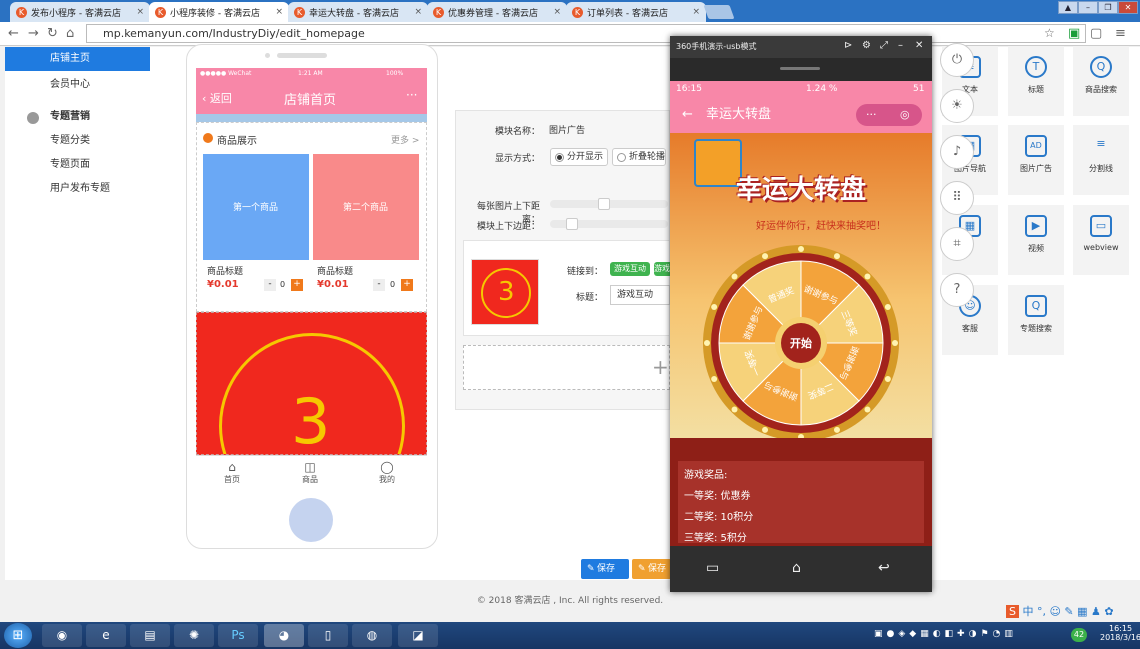 Image resolution: width=1140 pixels, height=649 pixels. Describe the element at coordinates (945, 634) in the screenshot. I see `tray-icons: ▣●◈◆▦◐◧✚◑⚑◔▥` at that location.